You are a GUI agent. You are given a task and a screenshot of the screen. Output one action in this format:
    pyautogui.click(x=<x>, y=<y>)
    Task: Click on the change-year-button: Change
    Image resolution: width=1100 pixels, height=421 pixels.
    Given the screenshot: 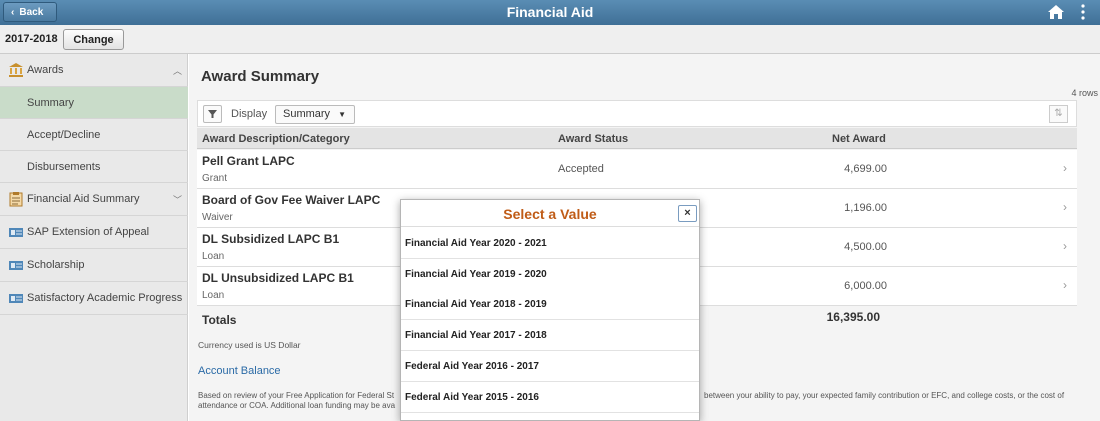 What is the action you would take?
    pyautogui.click(x=93, y=39)
    